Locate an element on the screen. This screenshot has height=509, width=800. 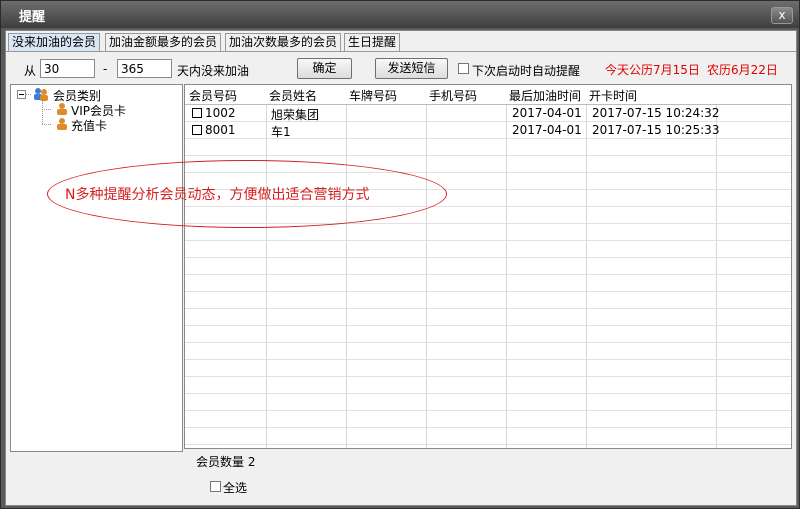
send-sms-button: 发送短信 is located at coordinates (411, 68).